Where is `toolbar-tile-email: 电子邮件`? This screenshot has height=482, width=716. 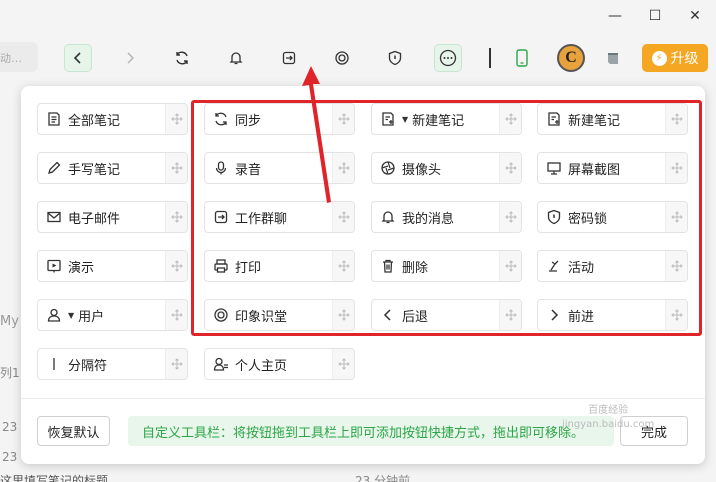 toolbar-tile-email: 电子邮件 is located at coordinates (112, 217).